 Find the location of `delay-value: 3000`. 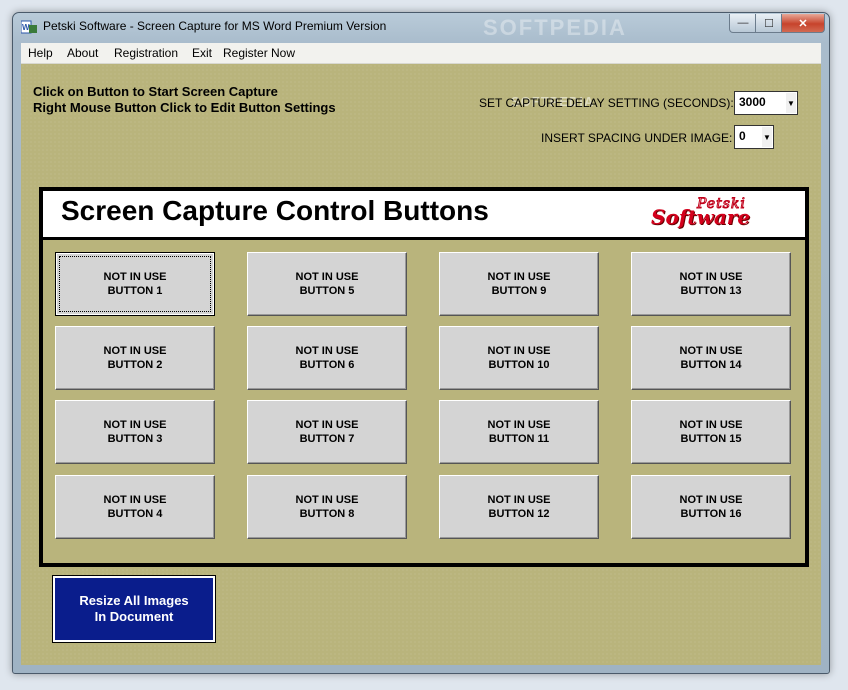

delay-value: 3000 is located at coordinates (752, 102).